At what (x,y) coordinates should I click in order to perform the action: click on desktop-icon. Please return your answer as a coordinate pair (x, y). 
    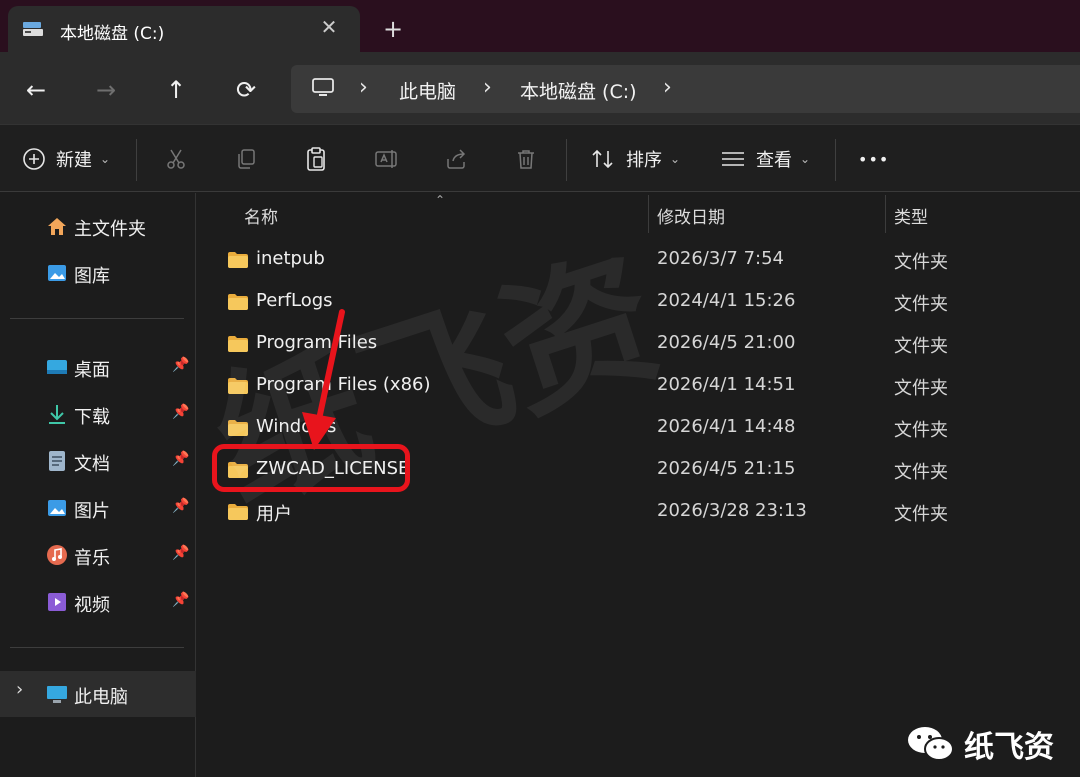
    Looking at the image, I should click on (57, 367).